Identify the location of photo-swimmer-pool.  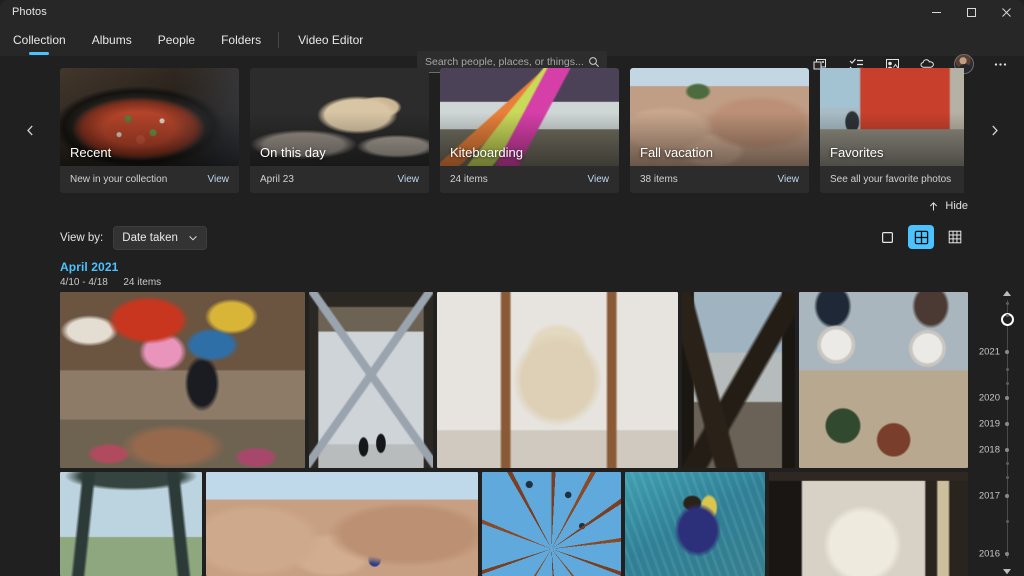
(695, 524).